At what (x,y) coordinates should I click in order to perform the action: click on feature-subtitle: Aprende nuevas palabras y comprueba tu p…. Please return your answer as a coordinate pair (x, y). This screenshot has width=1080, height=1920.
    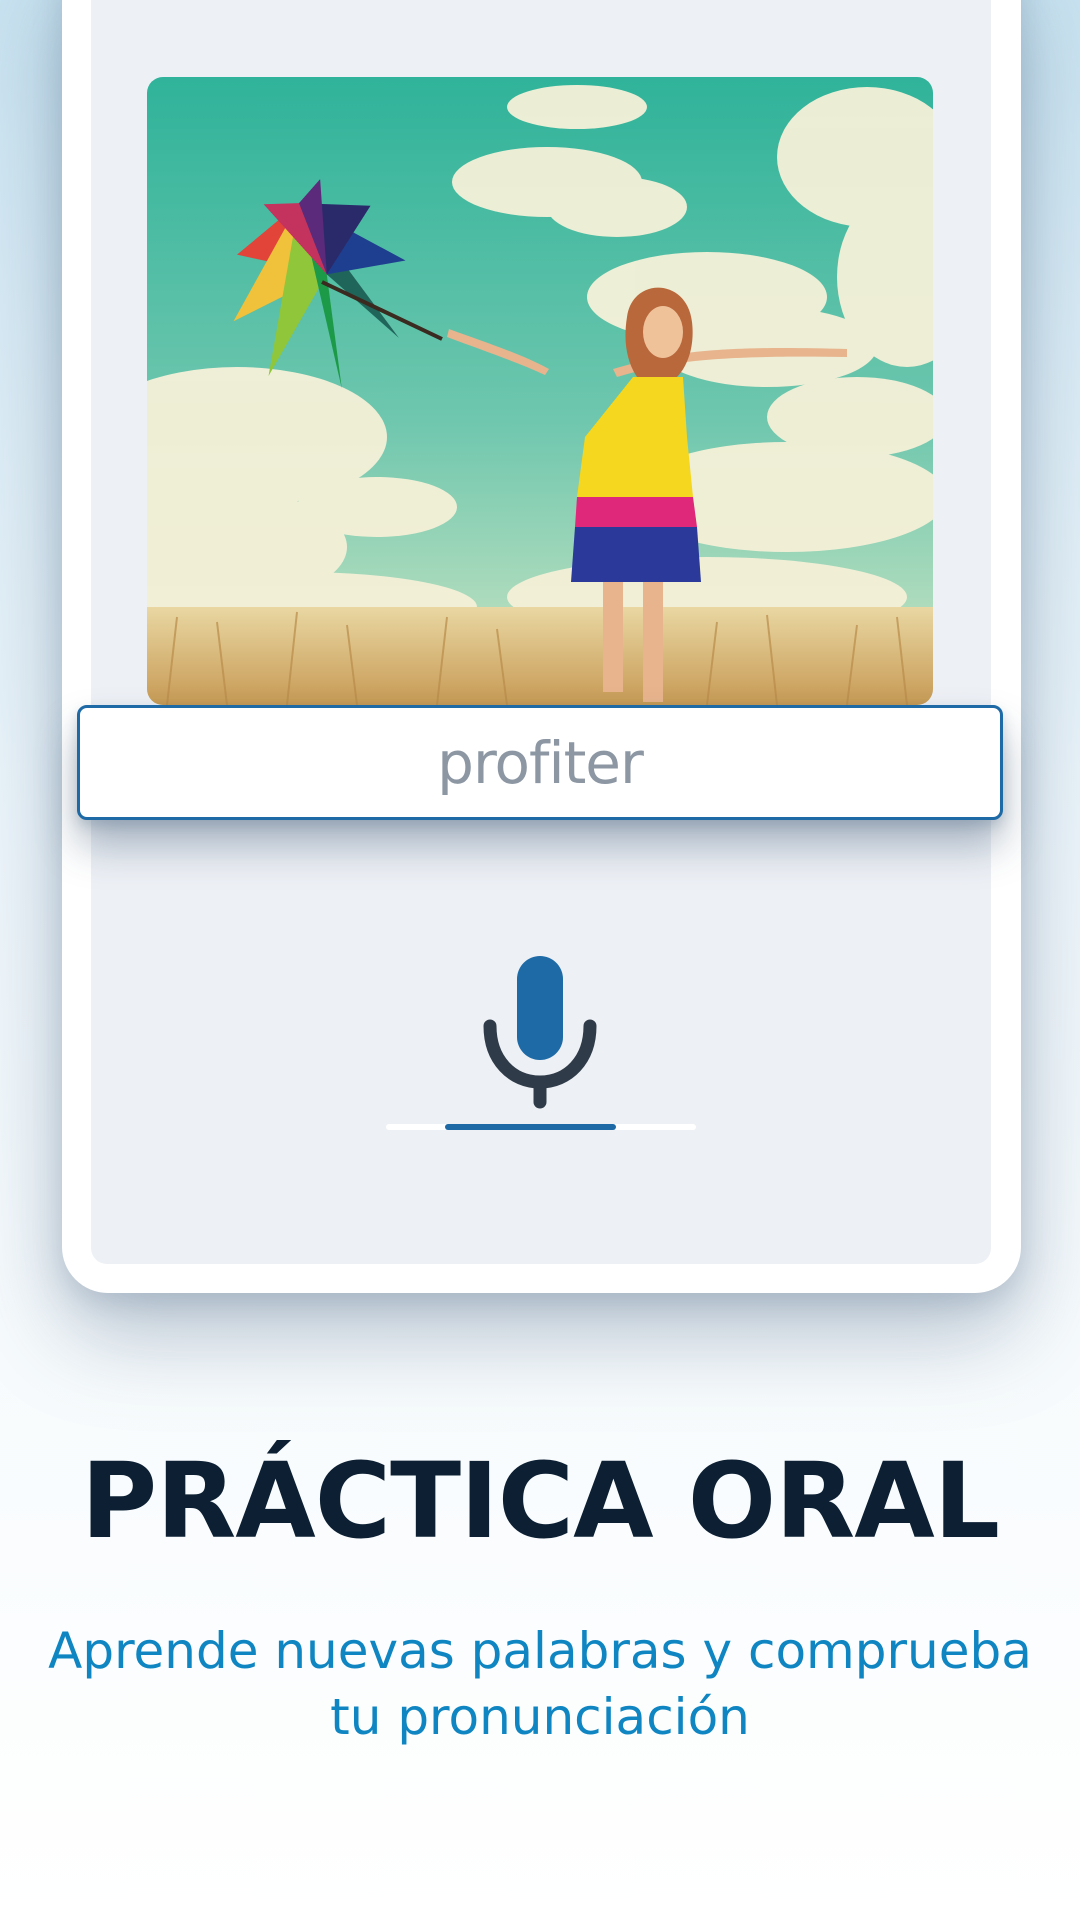
    Looking at the image, I should click on (540, 1684).